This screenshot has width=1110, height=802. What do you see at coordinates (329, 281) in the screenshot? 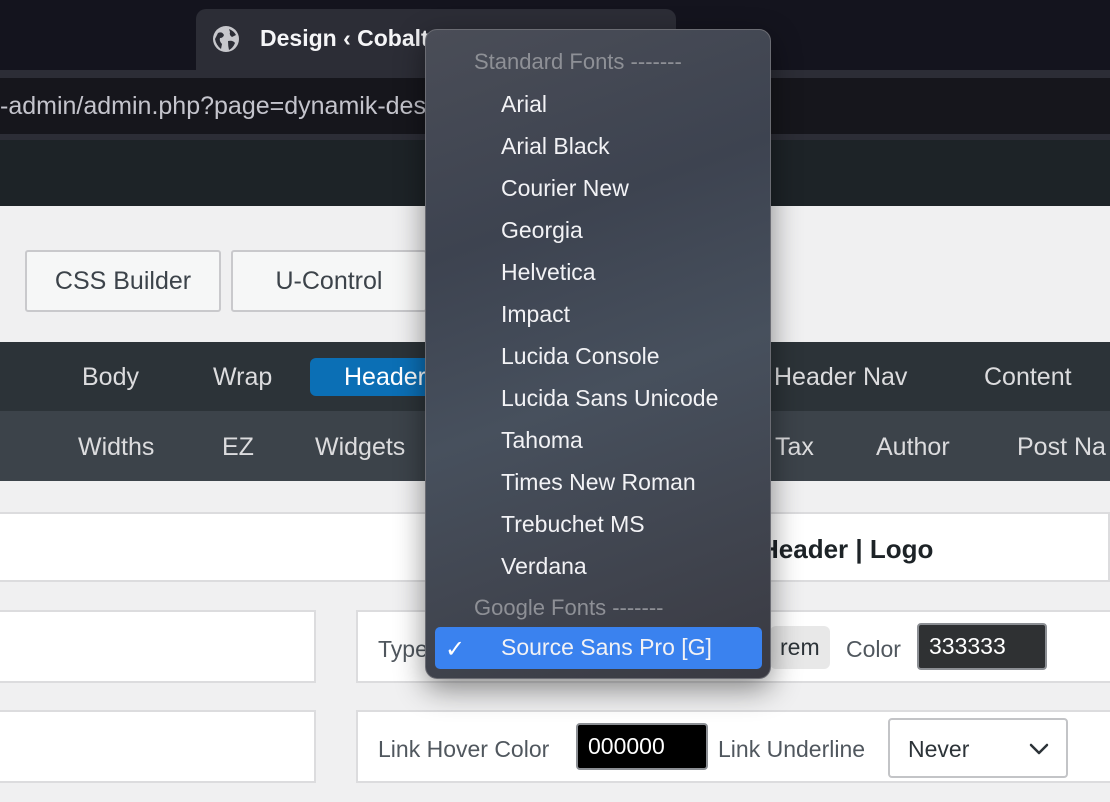
I see `u-control-button: U-Control` at bounding box center [329, 281].